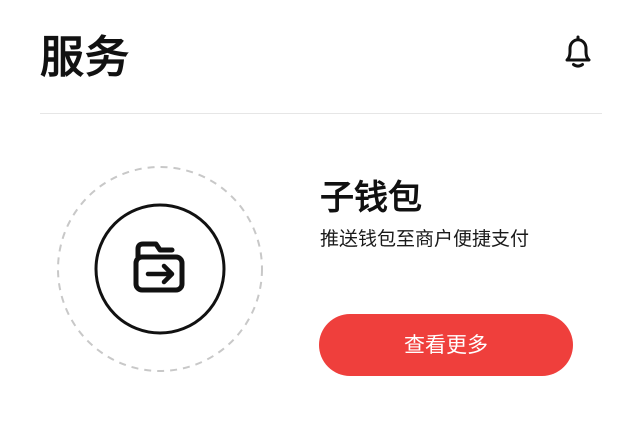  What do you see at coordinates (446, 345) in the screenshot?
I see `view-more-button: 查看更多` at bounding box center [446, 345].